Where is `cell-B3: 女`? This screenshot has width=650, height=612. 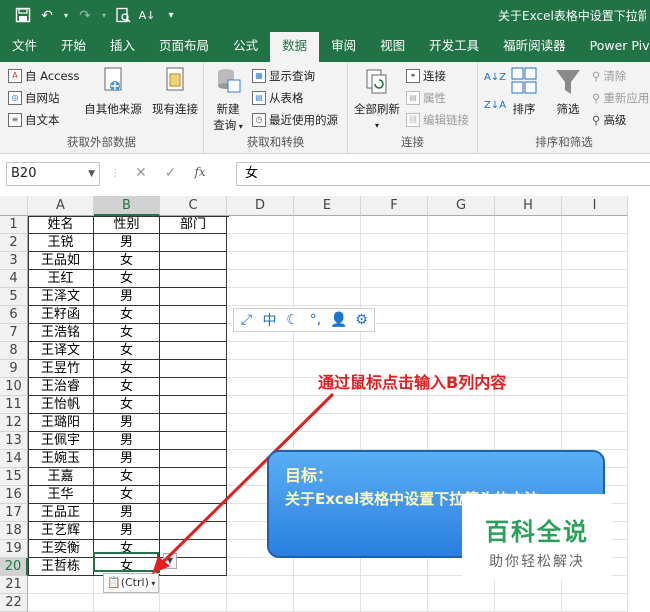
cell-B3: 女 is located at coordinates (127, 261).